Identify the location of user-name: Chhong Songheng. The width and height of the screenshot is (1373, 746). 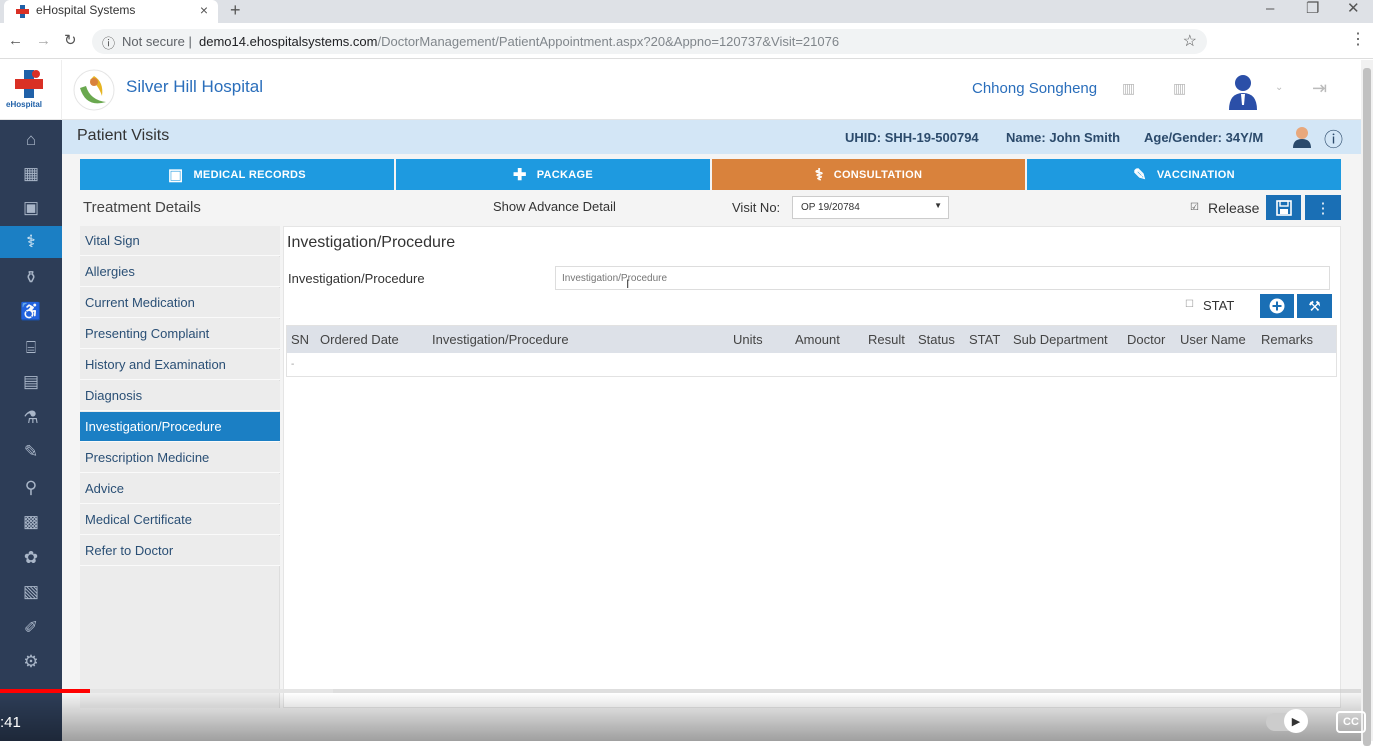
(1034, 88).